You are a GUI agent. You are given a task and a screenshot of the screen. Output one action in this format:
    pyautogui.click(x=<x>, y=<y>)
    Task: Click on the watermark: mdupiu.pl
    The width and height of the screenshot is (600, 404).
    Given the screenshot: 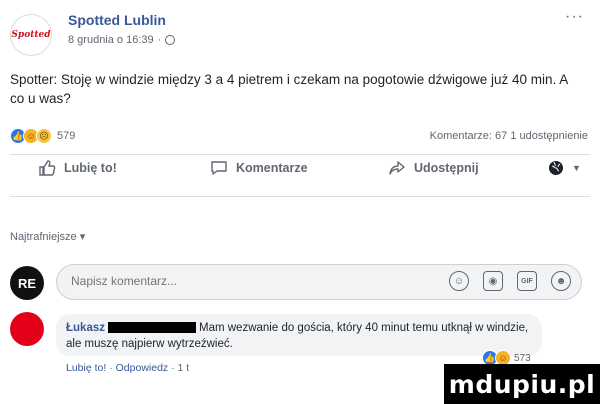 What is the action you would take?
    pyautogui.click(x=522, y=384)
    